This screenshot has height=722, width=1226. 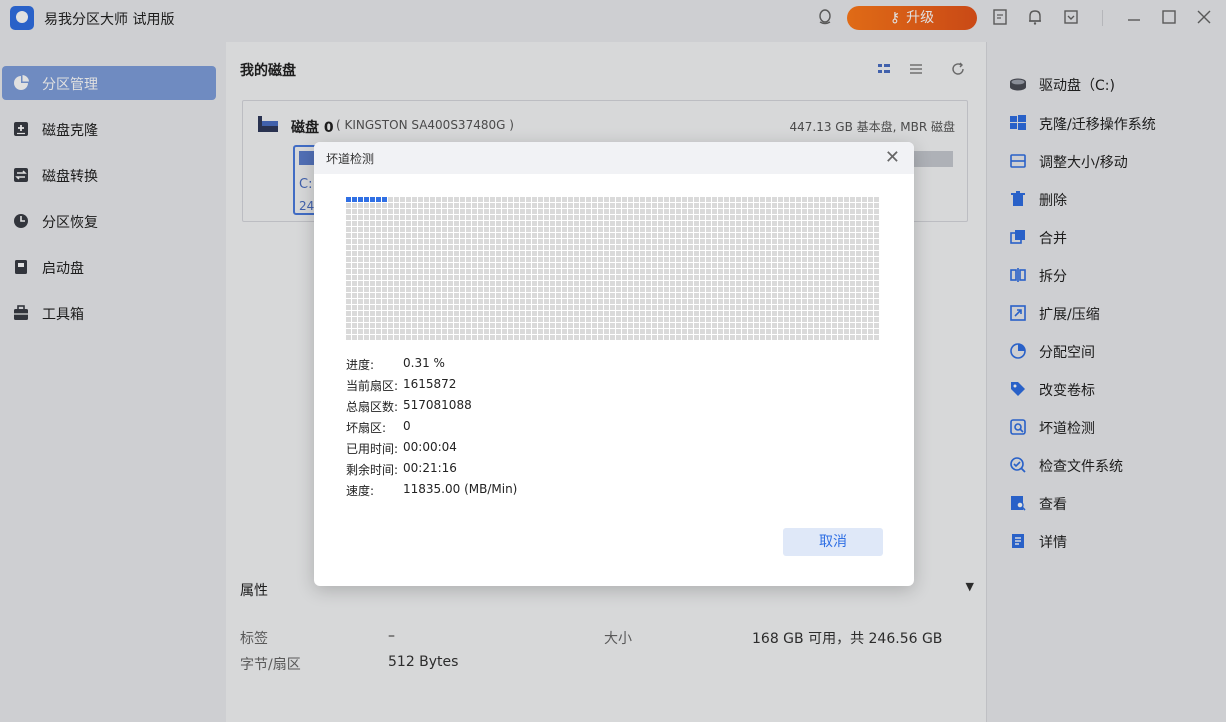 I want to click on cancel-button: 取消, so click(x=833, y=542).